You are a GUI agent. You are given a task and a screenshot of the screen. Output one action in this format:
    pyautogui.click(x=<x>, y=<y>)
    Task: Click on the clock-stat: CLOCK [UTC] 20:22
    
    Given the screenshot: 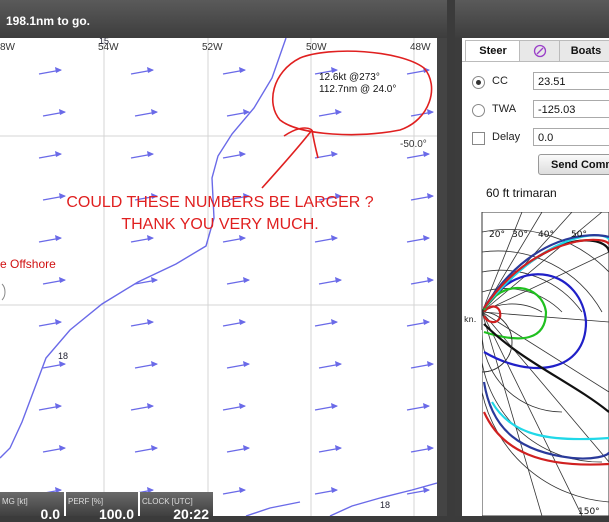 What is the action you would take?
    pyautogui.click(x=176, y=507)
    